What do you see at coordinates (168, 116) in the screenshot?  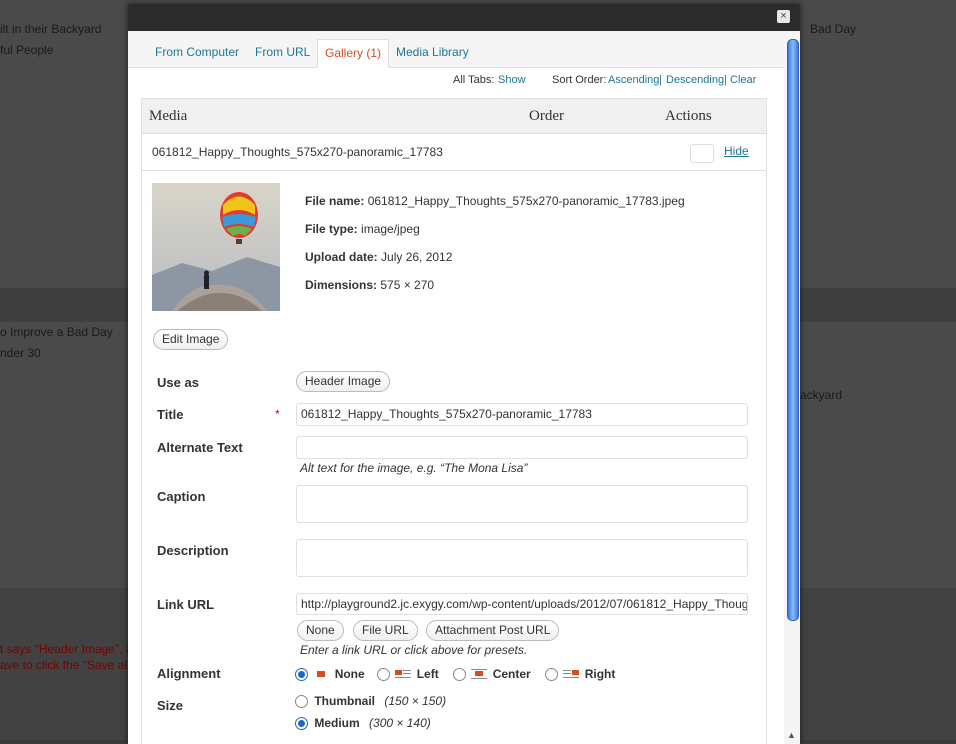 I see `column-header-media: Media` at bounding box center [168, 116].